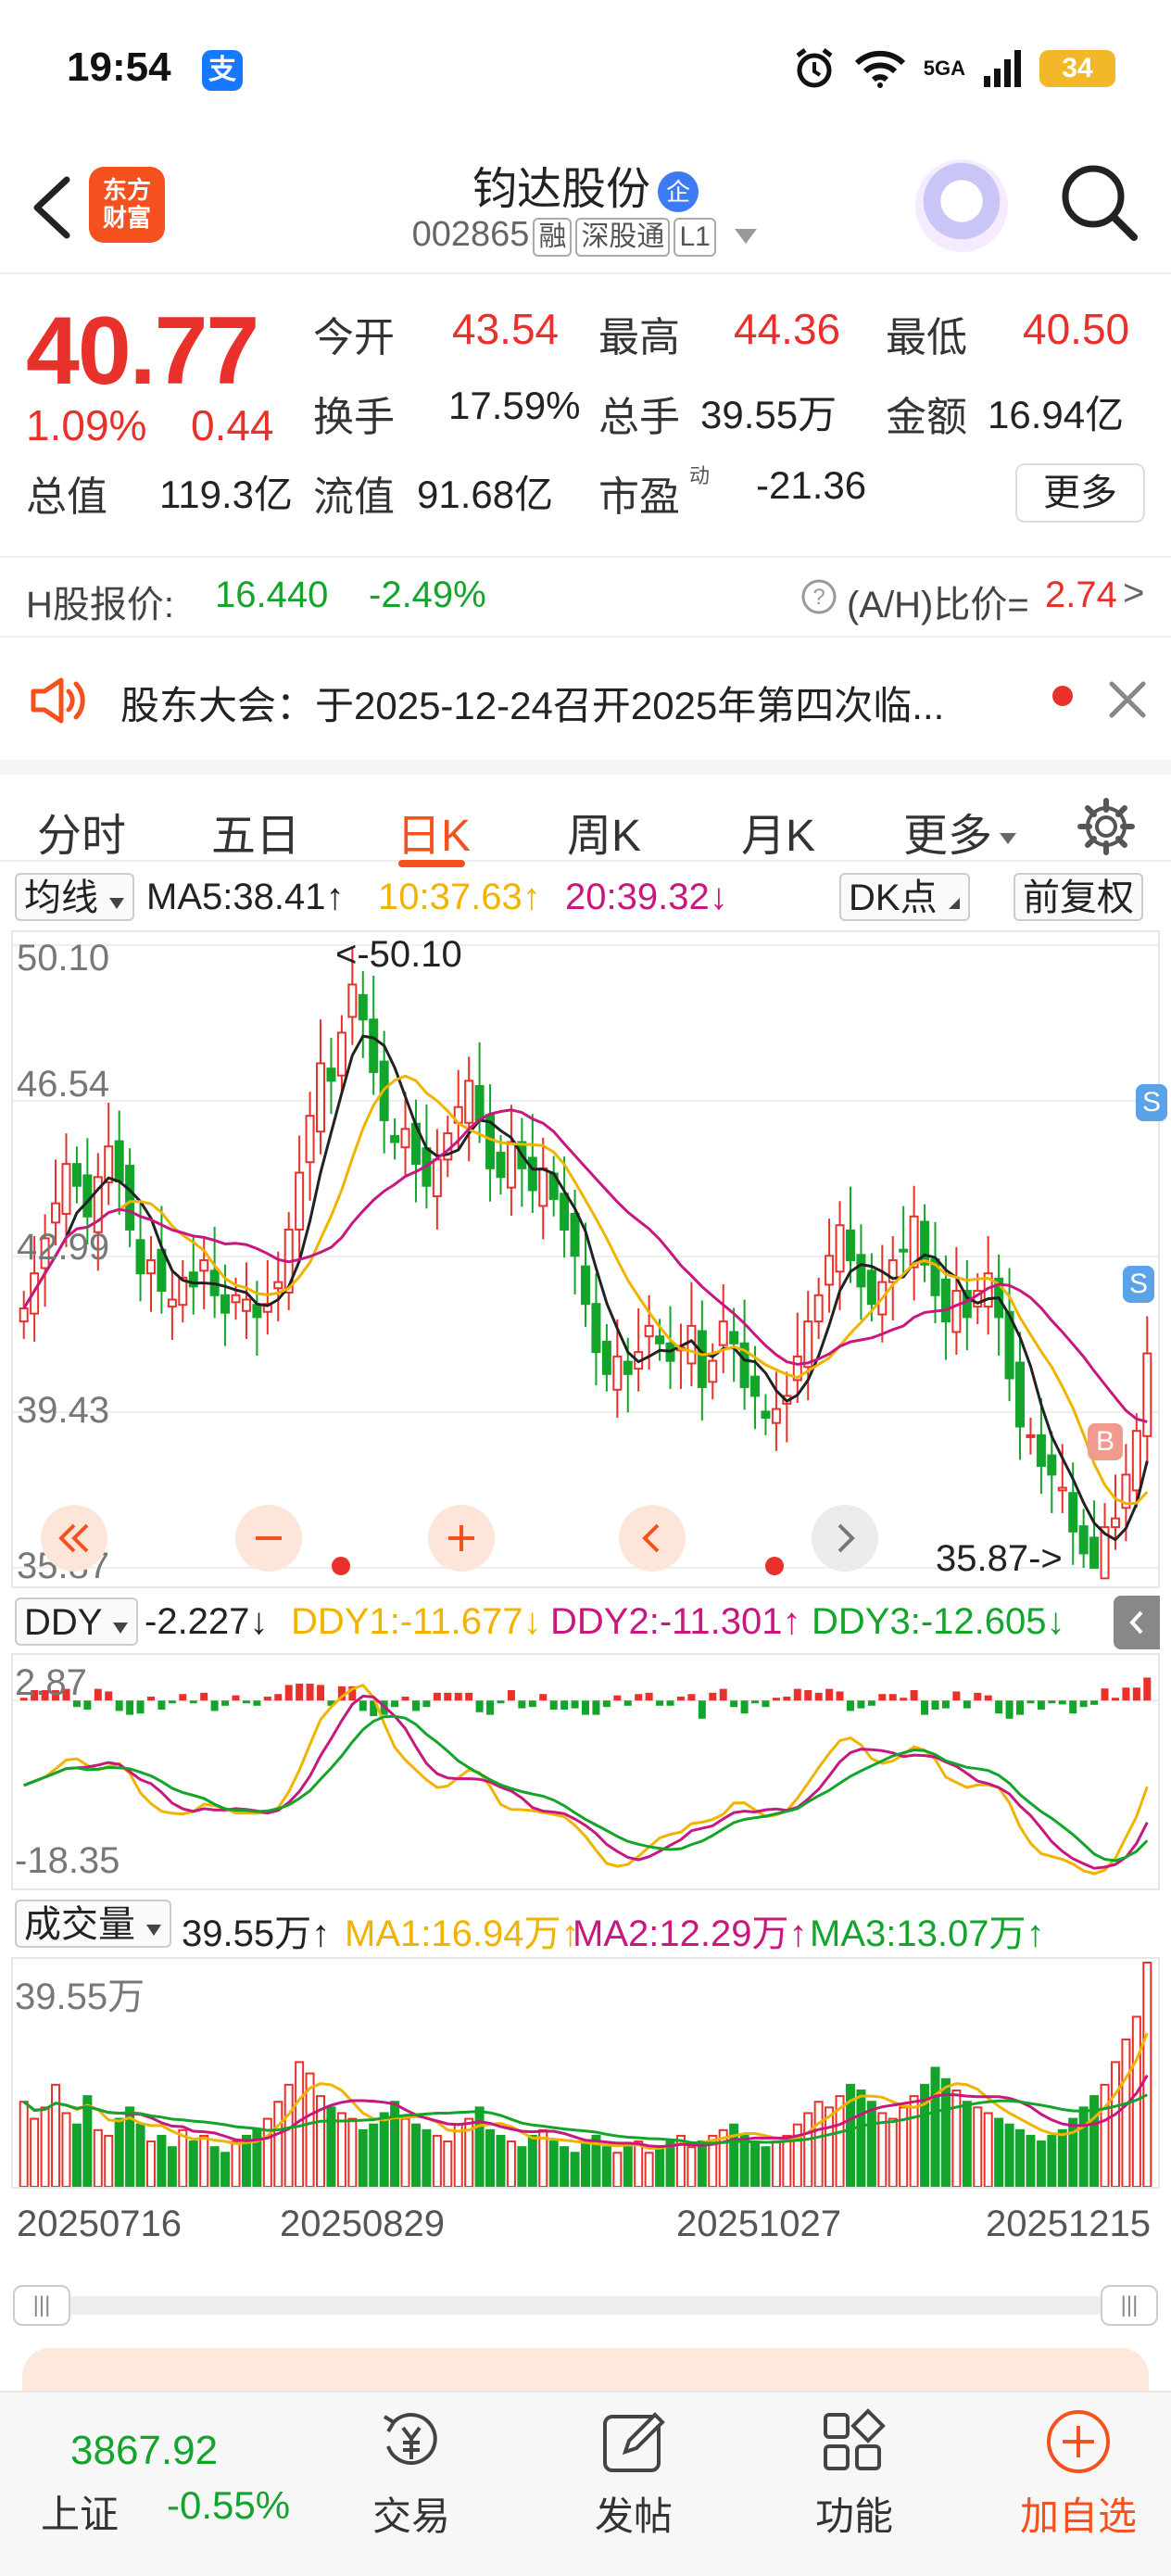 This screenshot has width=1171, height=2576. Describe the element at coordinates (256, 831) in the screenshot. I see `tab-five-day: 五日` at that location.